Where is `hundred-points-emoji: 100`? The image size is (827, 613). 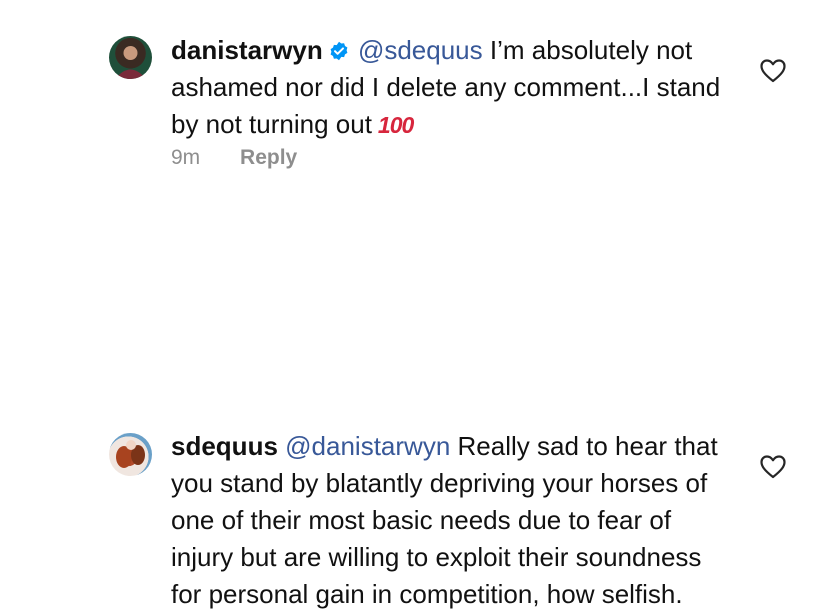 hundred-points-emoji: 100 is located at coordinates (395, 125).